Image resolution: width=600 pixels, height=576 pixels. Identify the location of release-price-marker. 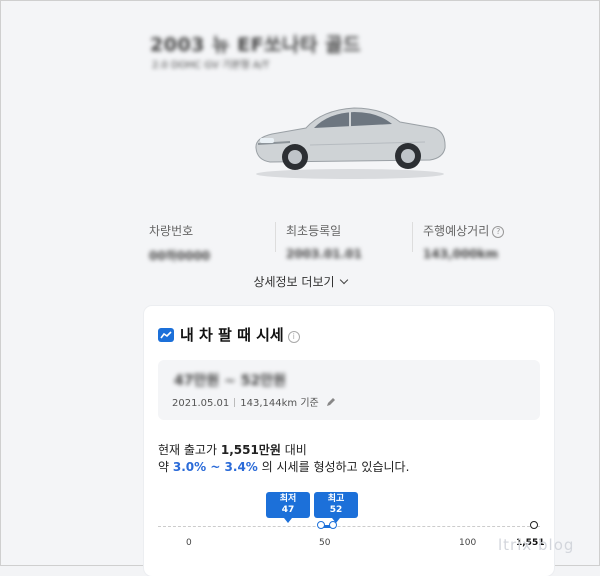
(534, 525).